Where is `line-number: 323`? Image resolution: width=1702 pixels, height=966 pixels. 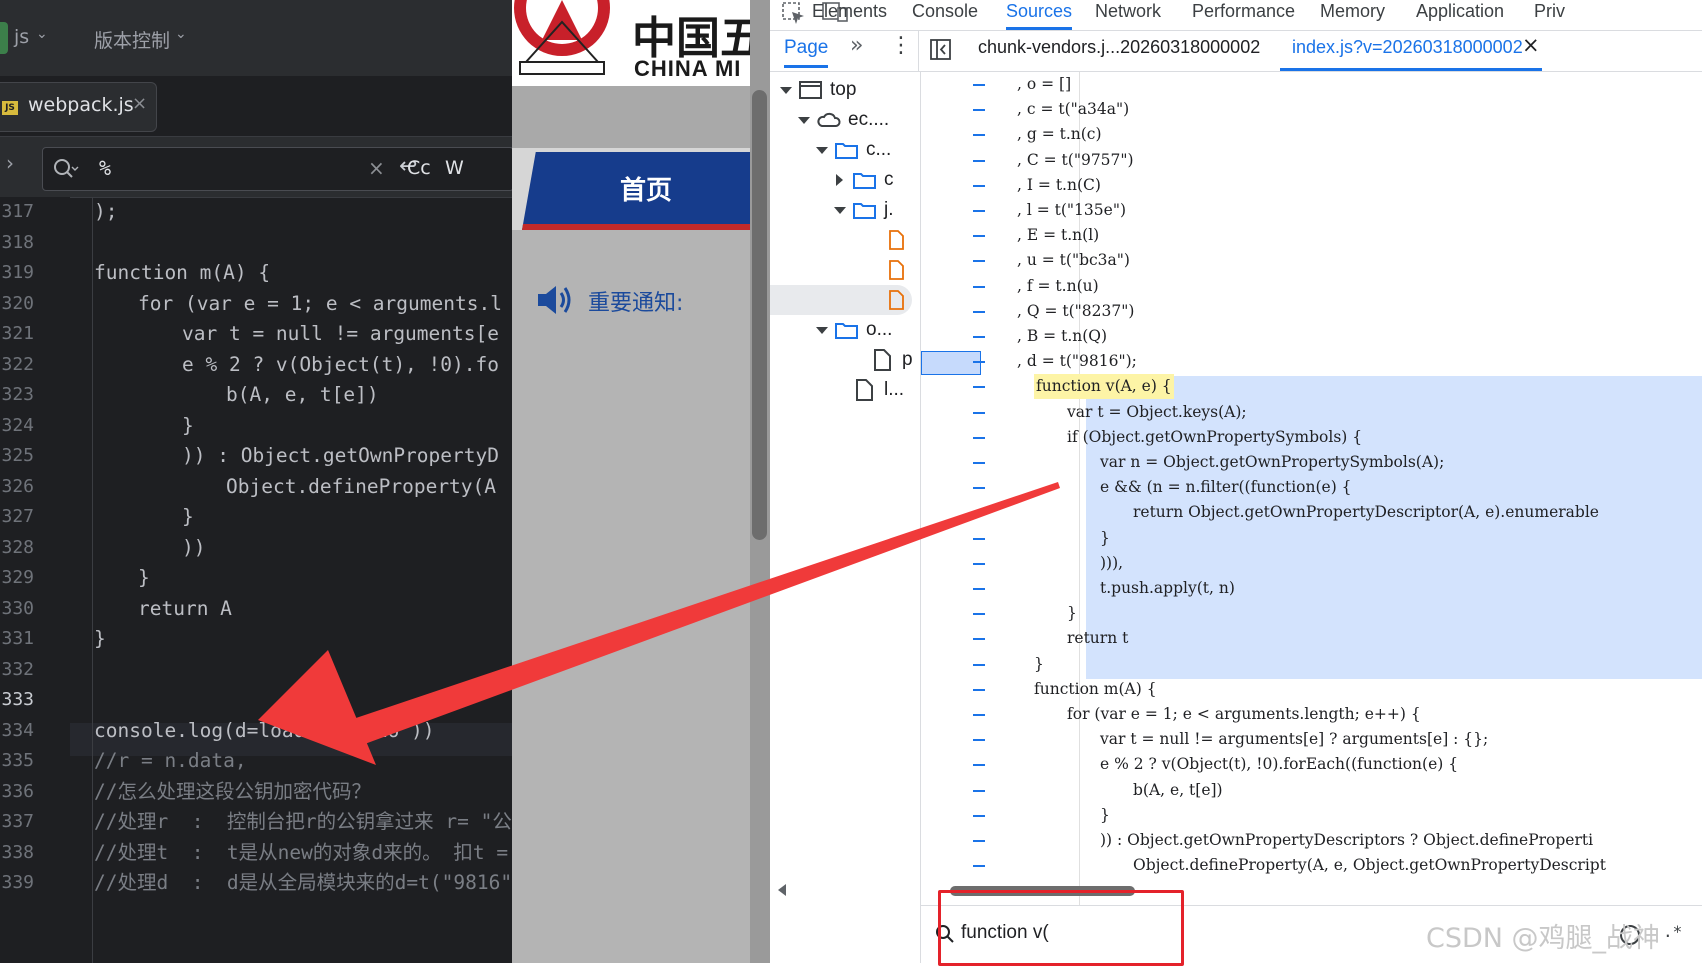 line-number: 323 is located at coordinates (17, 394).